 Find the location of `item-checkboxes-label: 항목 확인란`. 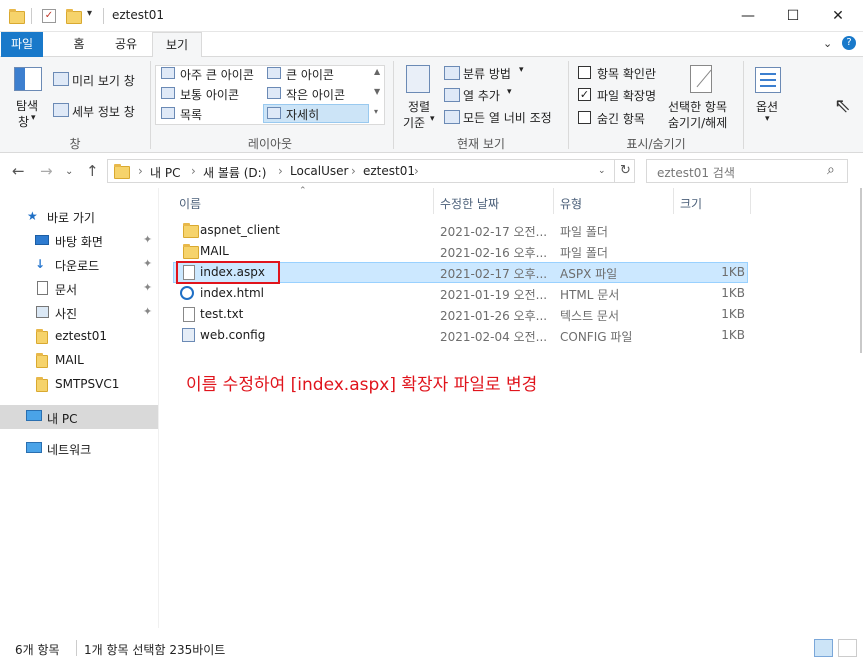

item-checkboxes-label: 항목 확인란 is located at coordinates (626, 73).